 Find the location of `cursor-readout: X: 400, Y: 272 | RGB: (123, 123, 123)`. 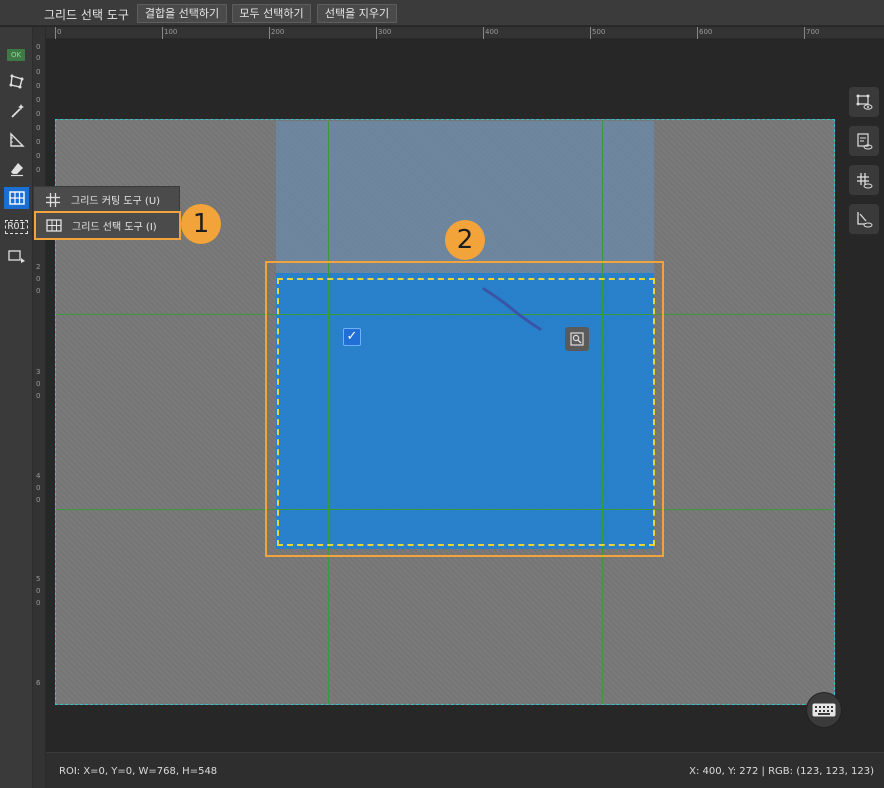

cursor-readout: X: 400, Y: 272 | RGB: (123, 123, 123) is located at coordinates (781, 771).